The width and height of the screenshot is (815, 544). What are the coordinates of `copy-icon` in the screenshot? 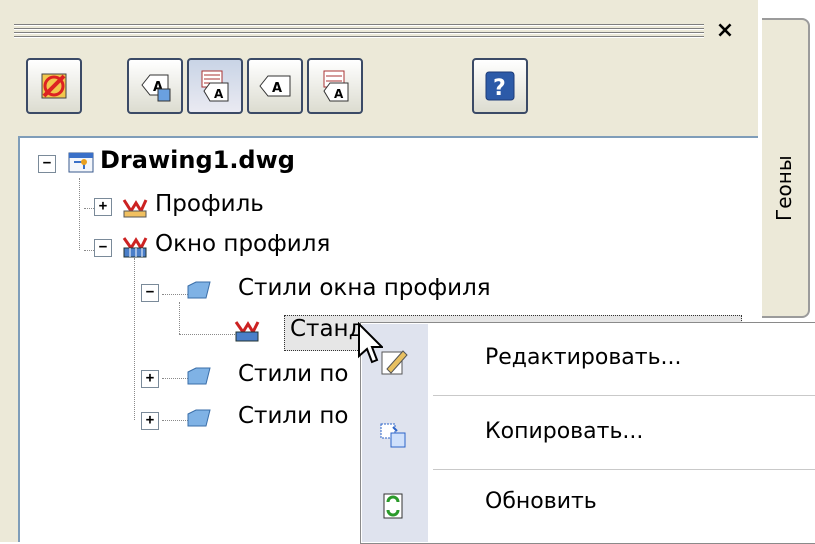 It's located at (393, 435).